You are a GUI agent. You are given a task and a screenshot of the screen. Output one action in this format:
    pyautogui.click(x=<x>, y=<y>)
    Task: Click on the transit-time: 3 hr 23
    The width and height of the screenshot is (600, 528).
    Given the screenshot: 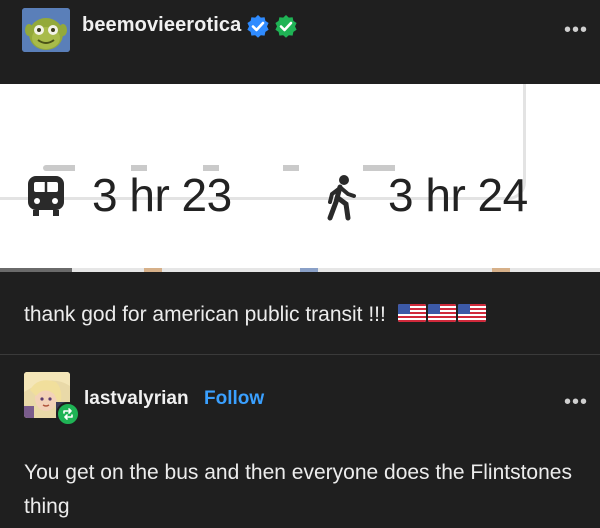 What is the action you would take?
    pyautogui.click(x=162, y=195)
    